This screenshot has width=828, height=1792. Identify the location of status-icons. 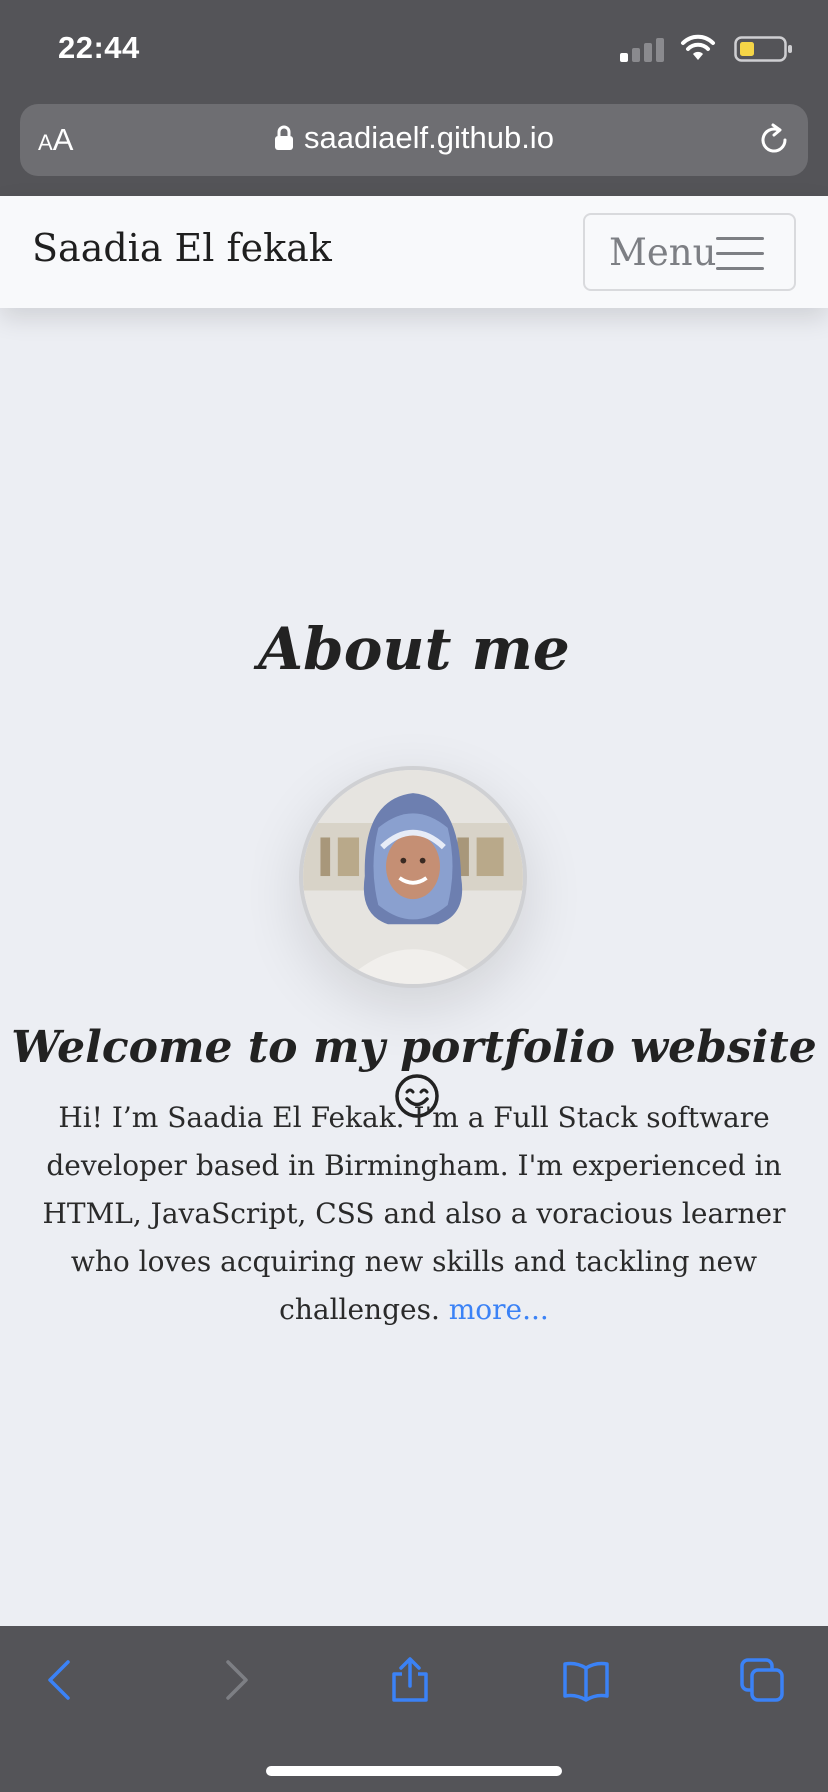
(704, 49).